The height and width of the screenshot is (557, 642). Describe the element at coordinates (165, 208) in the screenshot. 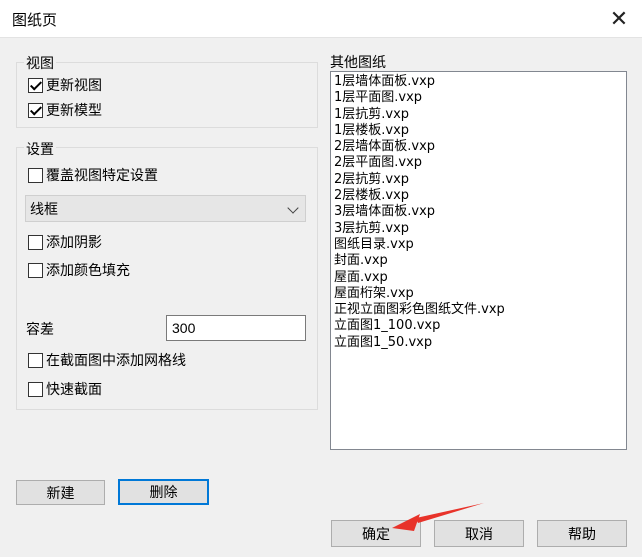

I see `render-mode-select: 线框` at that location.